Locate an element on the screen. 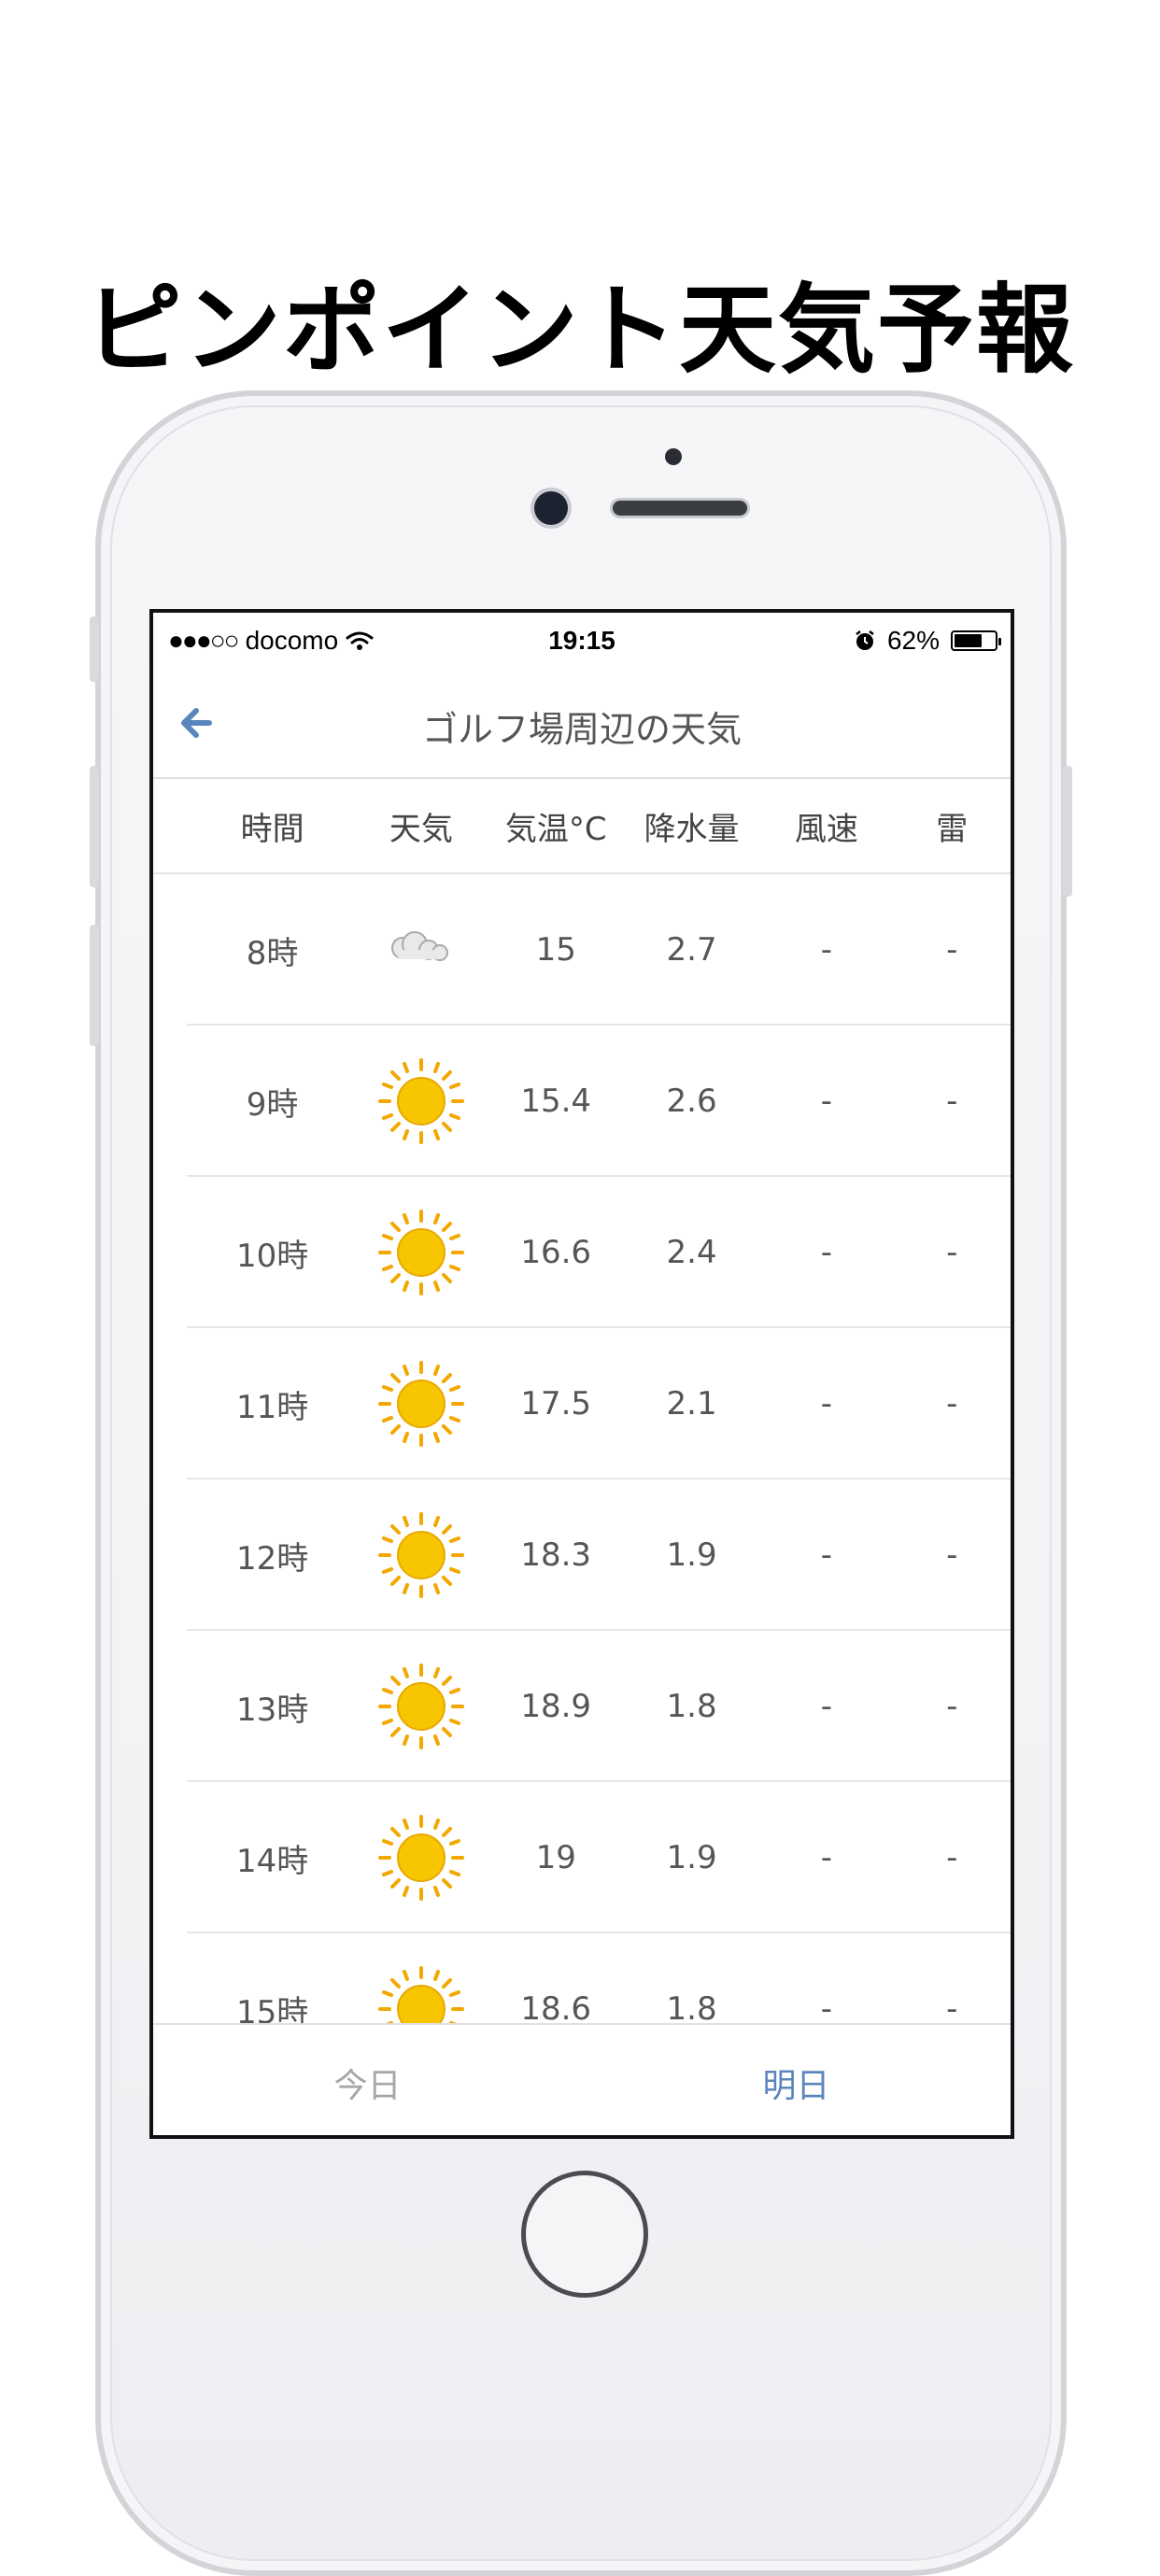  temp-cell: 18.9 is located at coordinates (556, 1706).